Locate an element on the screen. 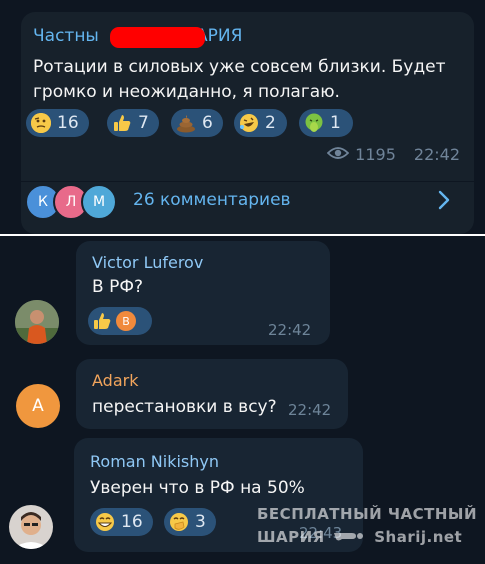  face-with-hand-over-mouth-icon is located at coordinates (179, 522).